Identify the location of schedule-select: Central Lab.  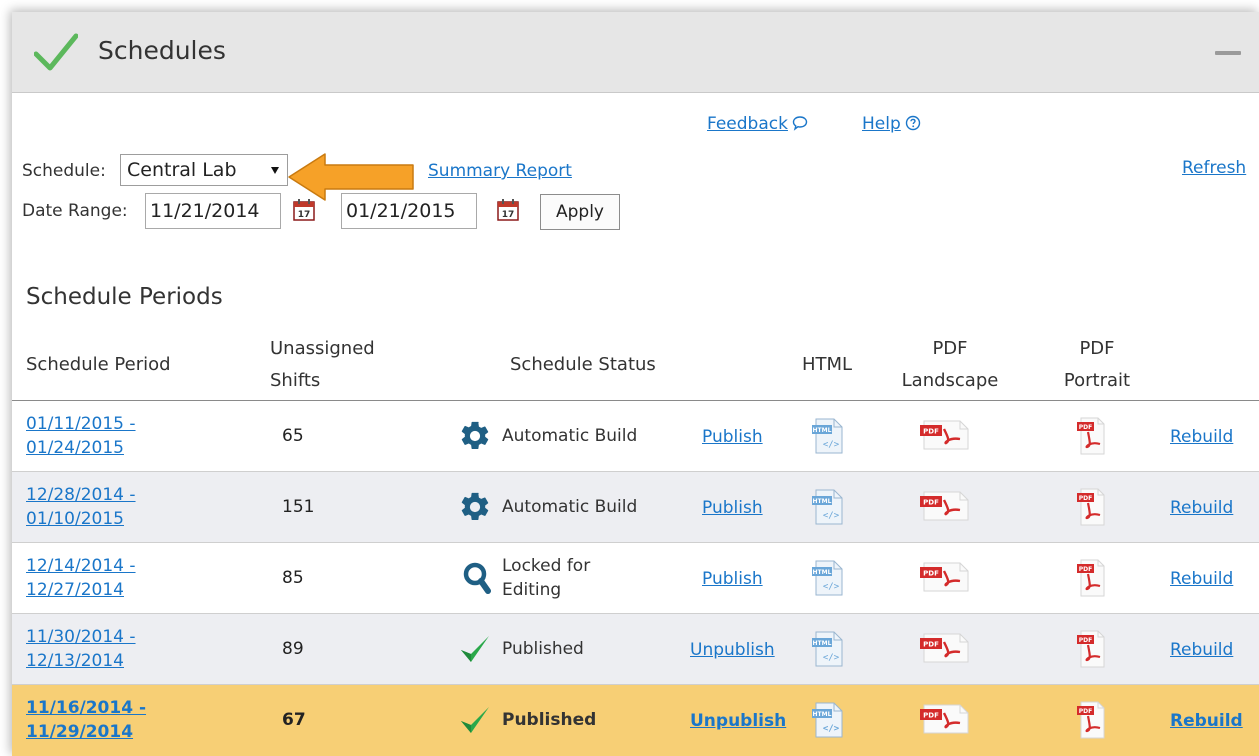
(204, 170).